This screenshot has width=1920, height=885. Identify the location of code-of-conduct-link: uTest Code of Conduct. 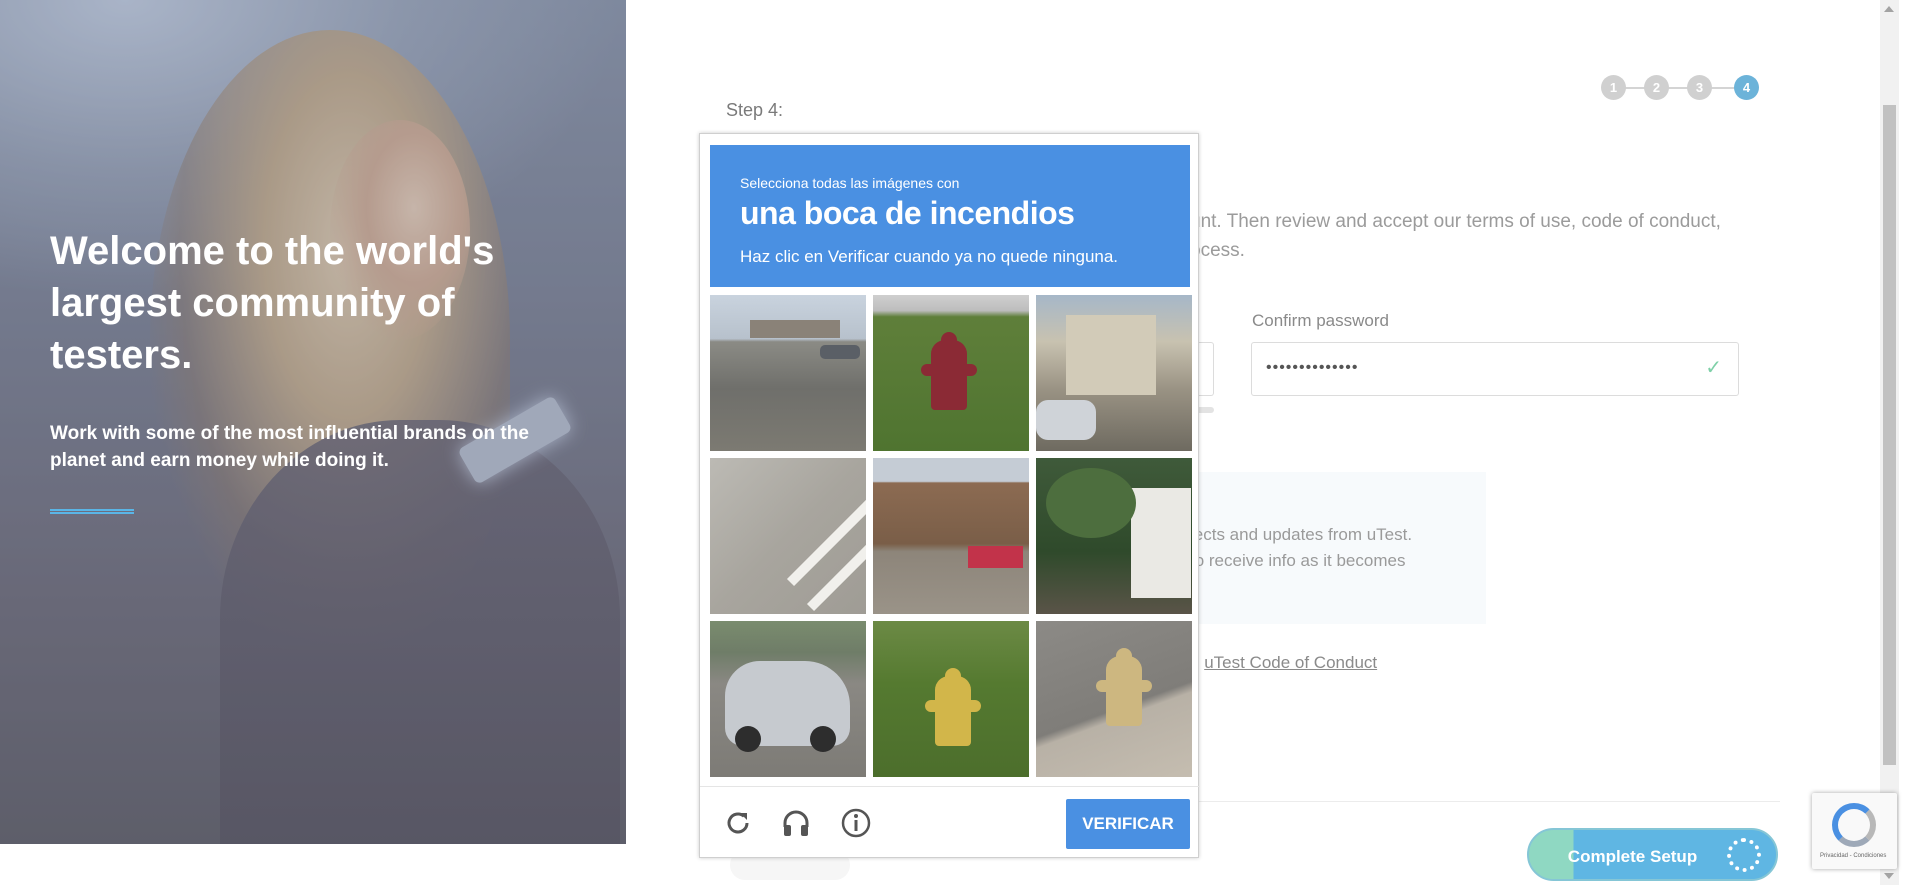
(1290, 662).